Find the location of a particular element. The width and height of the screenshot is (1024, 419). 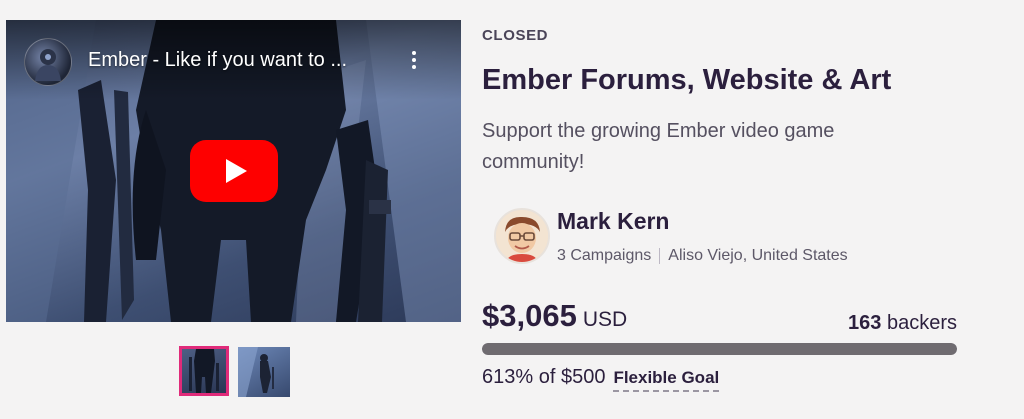

funding-progress-bar is located at coordinates (719, 349).